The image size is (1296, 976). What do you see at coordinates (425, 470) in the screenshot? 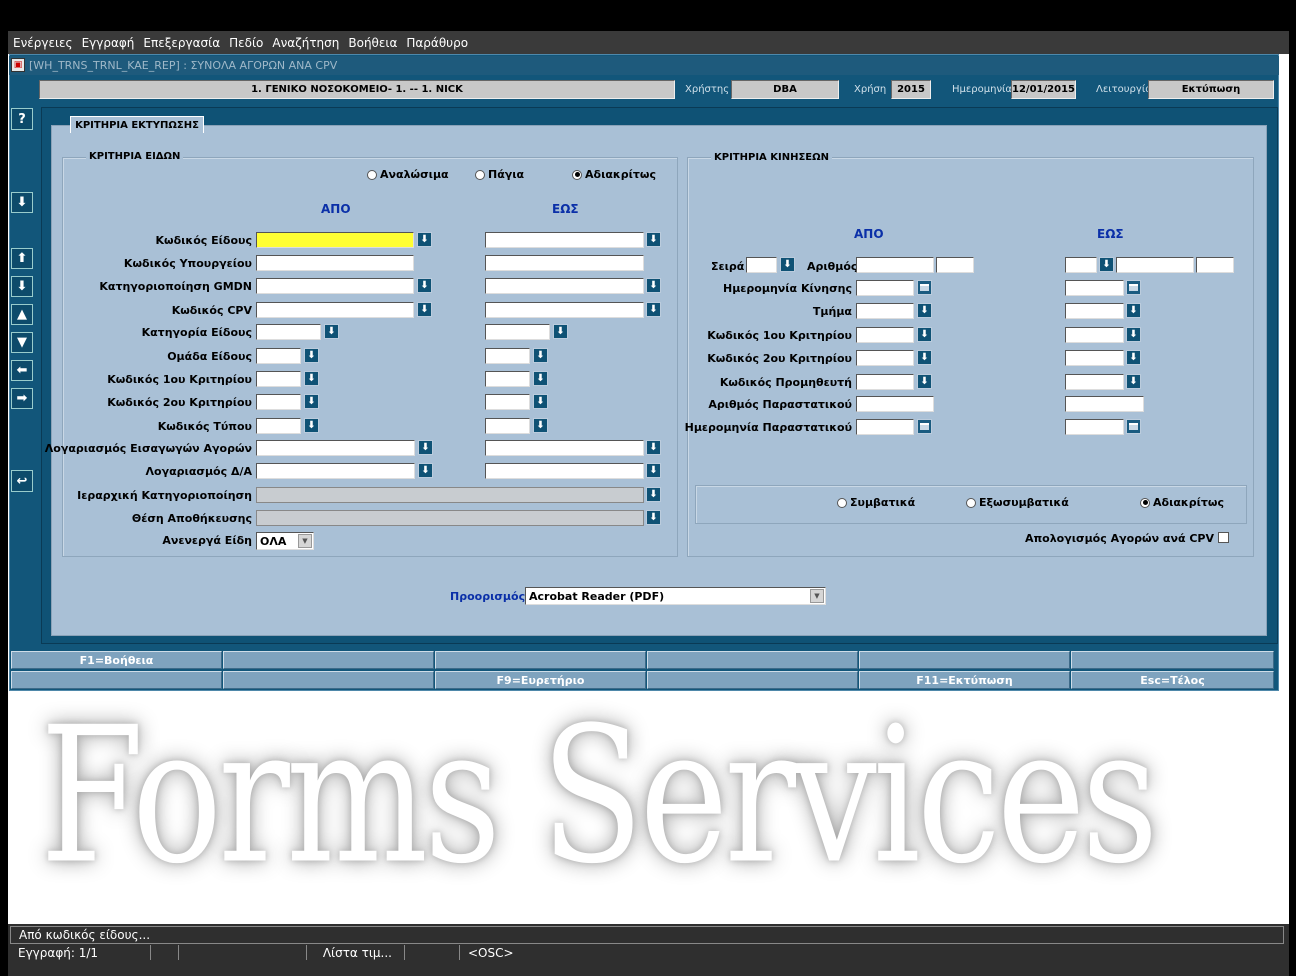
I see `da-account-from-lov: ⬇` at bounding box center [425, 470].